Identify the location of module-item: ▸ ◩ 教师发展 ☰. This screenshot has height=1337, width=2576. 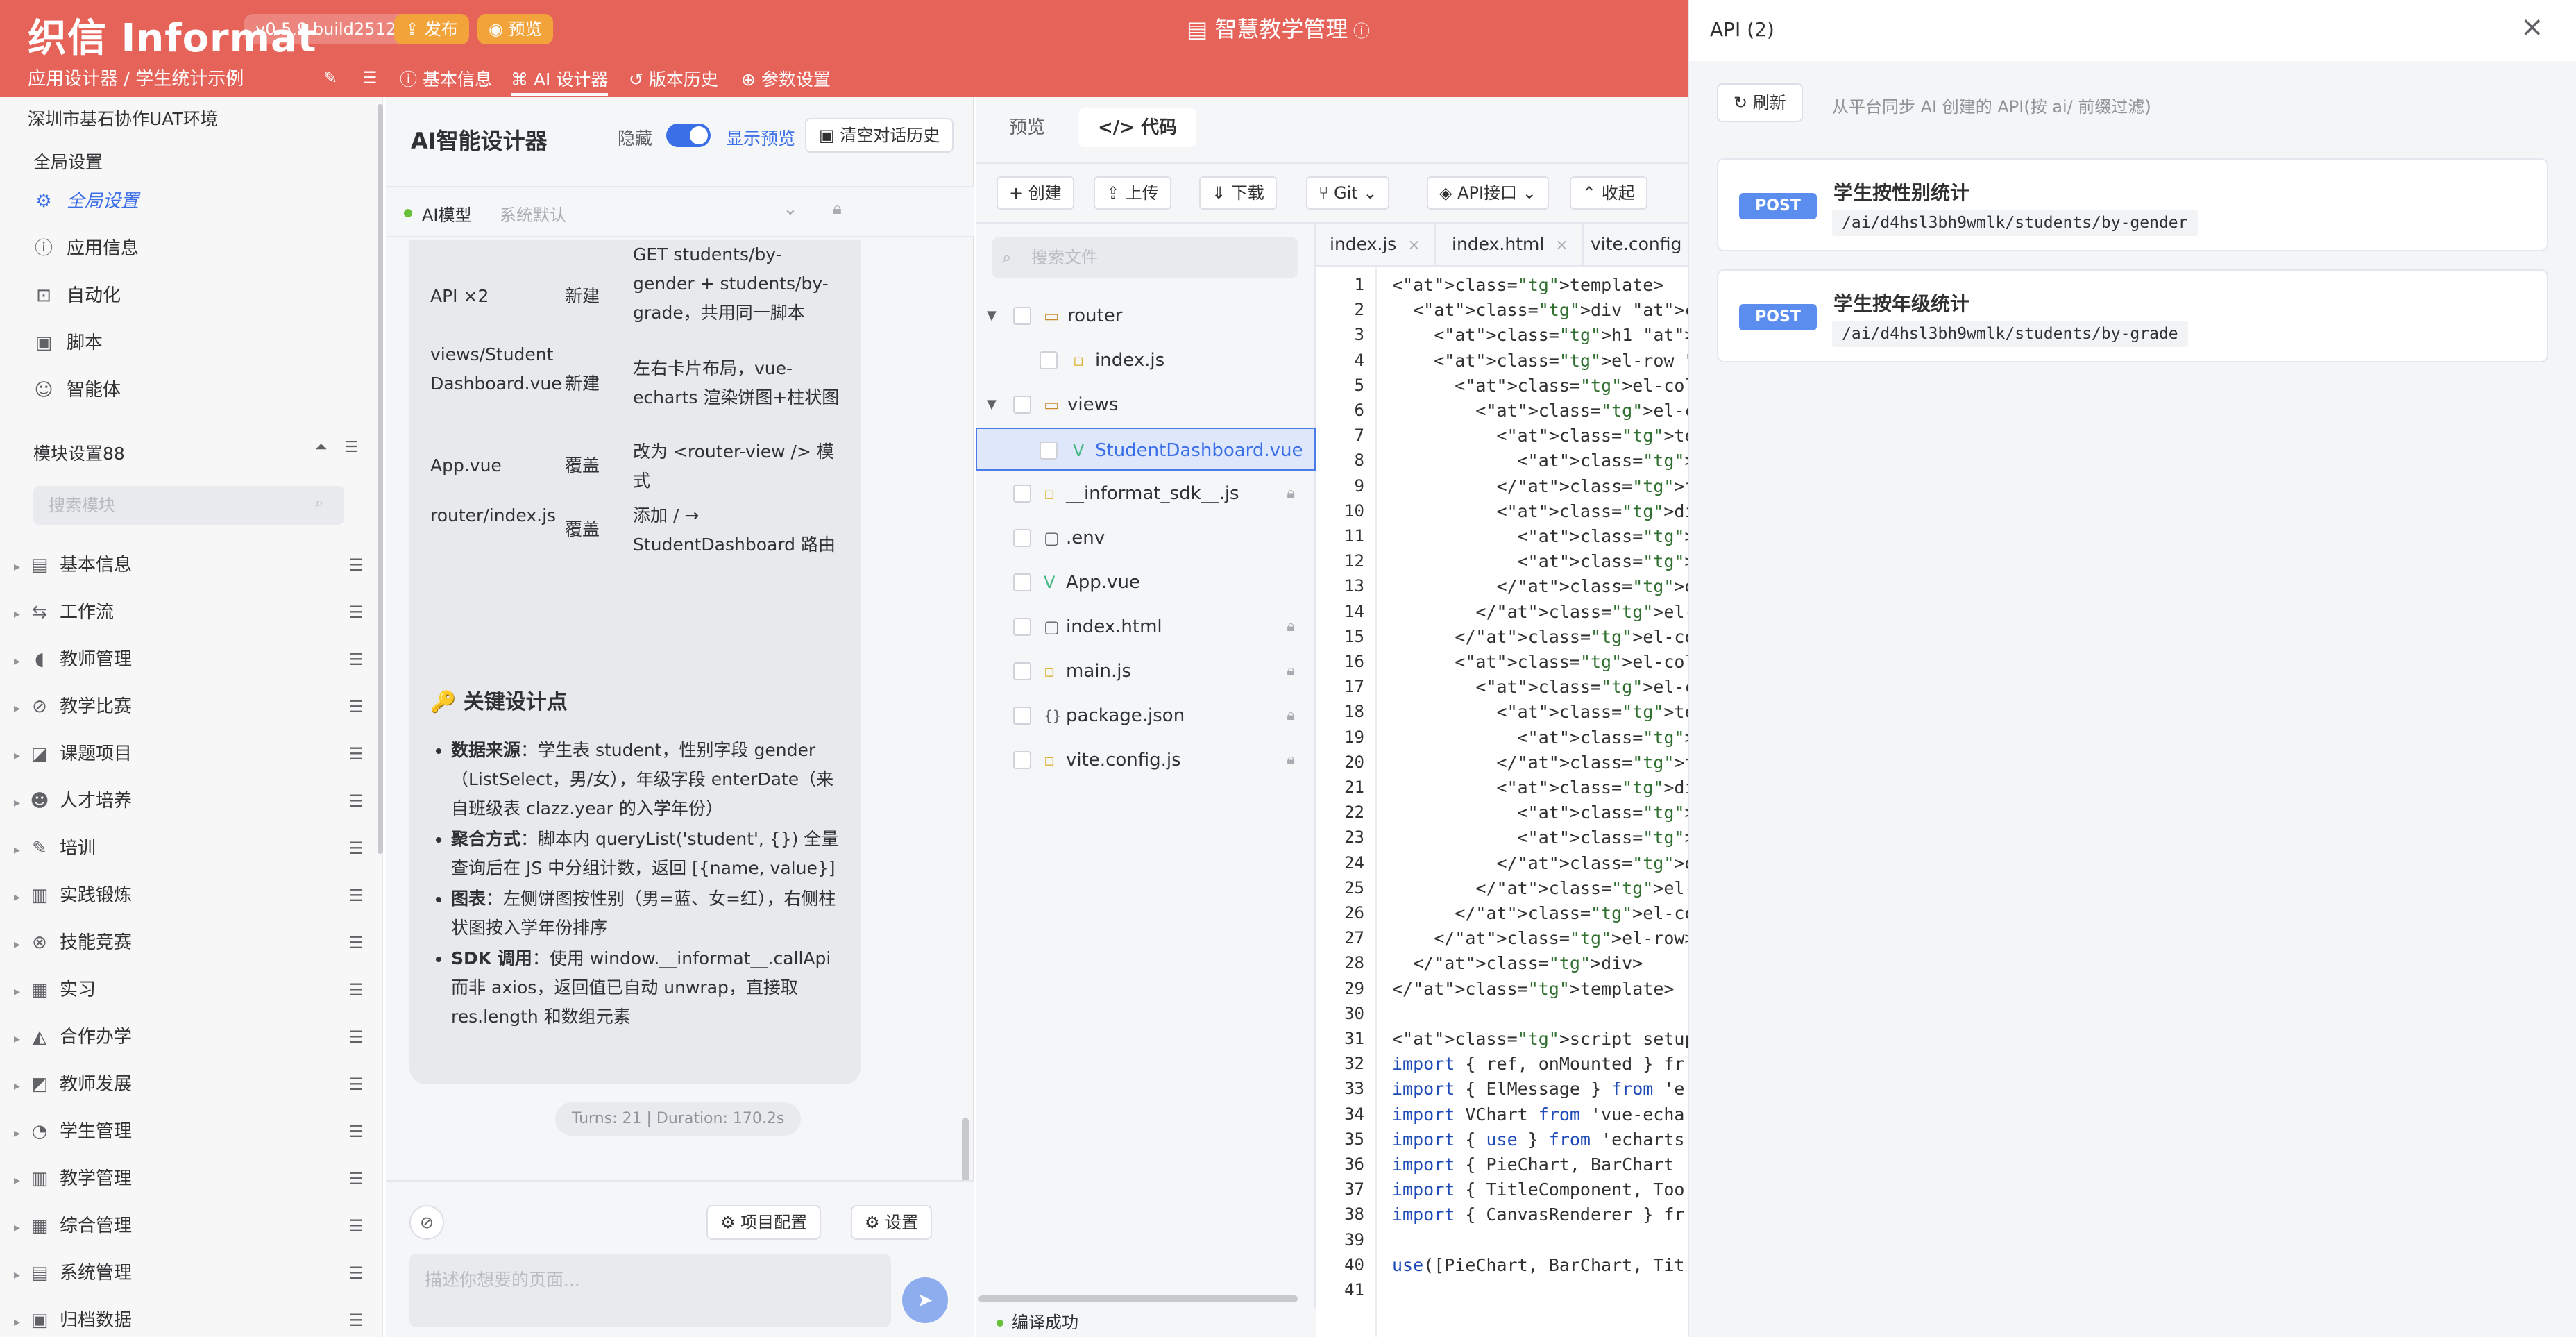
(191, 1084).